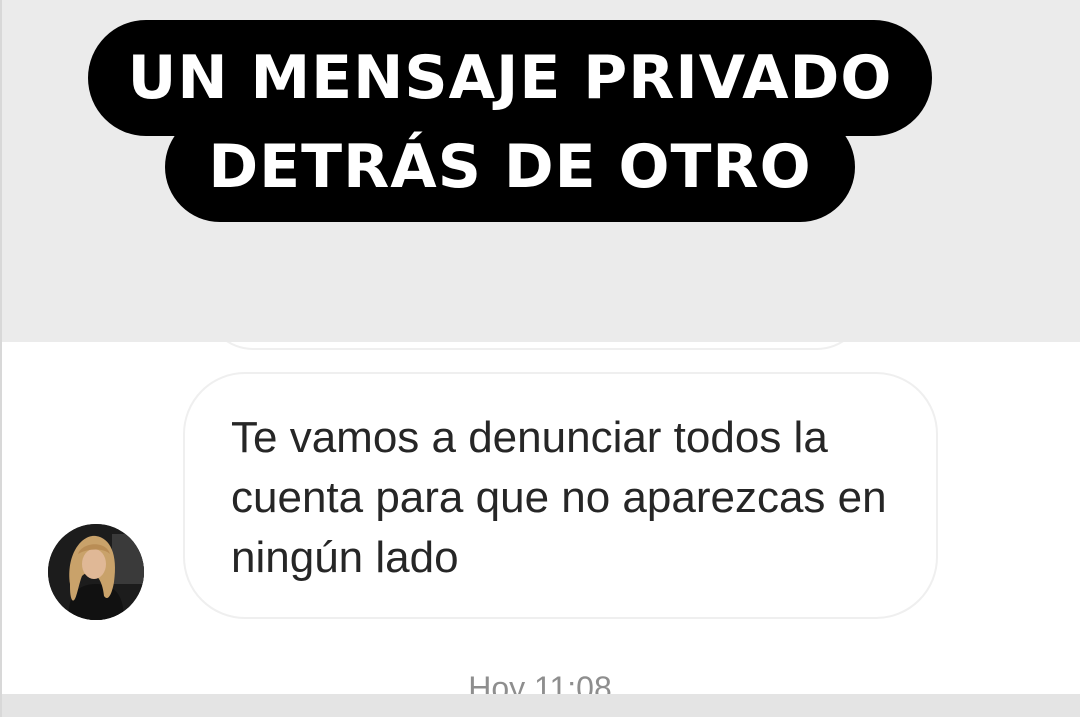 The height and width of the screenshot is (717, 1080). What do you see at coordinates (540, 683) in the screenshot?
I see `message-timestamp: Hoy 11:08` at bounding box center [540, 683].